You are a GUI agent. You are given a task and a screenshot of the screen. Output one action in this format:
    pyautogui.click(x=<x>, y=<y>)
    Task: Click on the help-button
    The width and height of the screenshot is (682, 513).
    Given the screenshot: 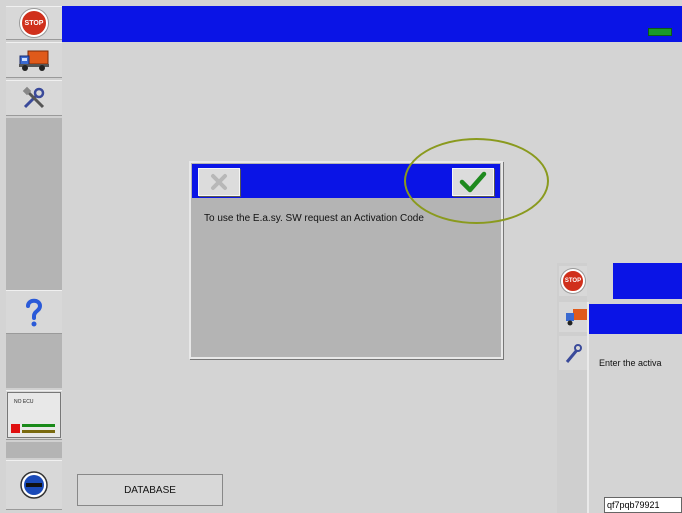 What is the action you would take?
    pyautogui.click(x=34, y=312)
    